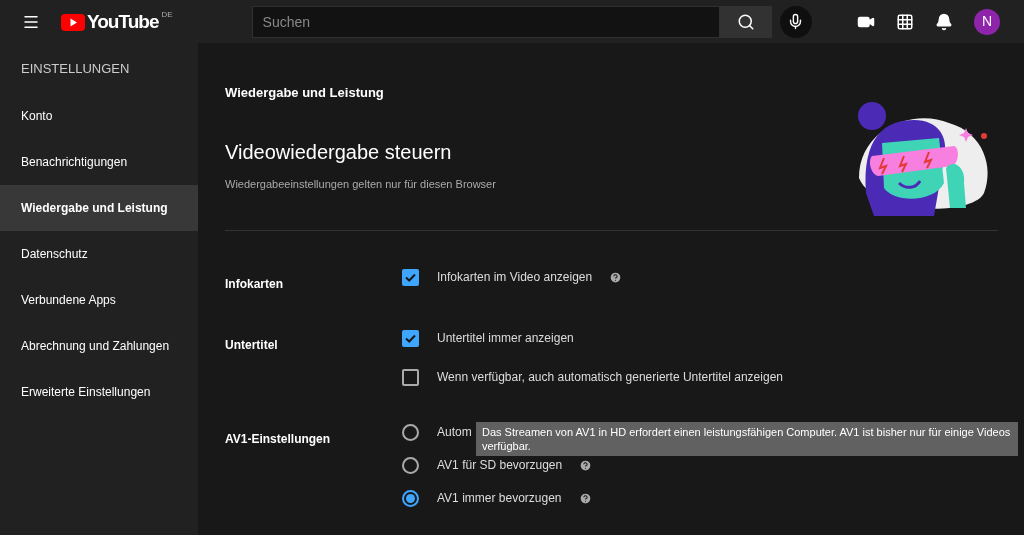  What do you see at coordinates (123, 21) in the screenshot?
I see `logo-text: YouTube` at bounding box center [123, 21].